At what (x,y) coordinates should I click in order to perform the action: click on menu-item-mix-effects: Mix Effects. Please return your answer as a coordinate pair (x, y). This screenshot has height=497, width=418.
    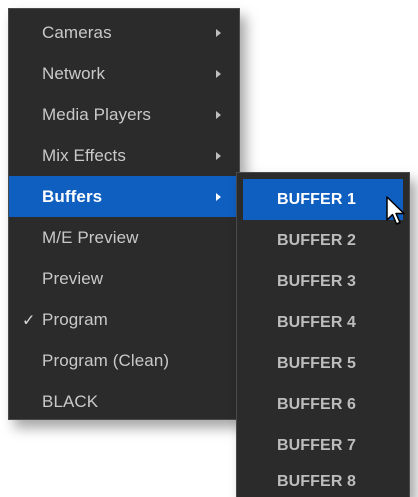
    Looking at the image, I should click on (124, 155).